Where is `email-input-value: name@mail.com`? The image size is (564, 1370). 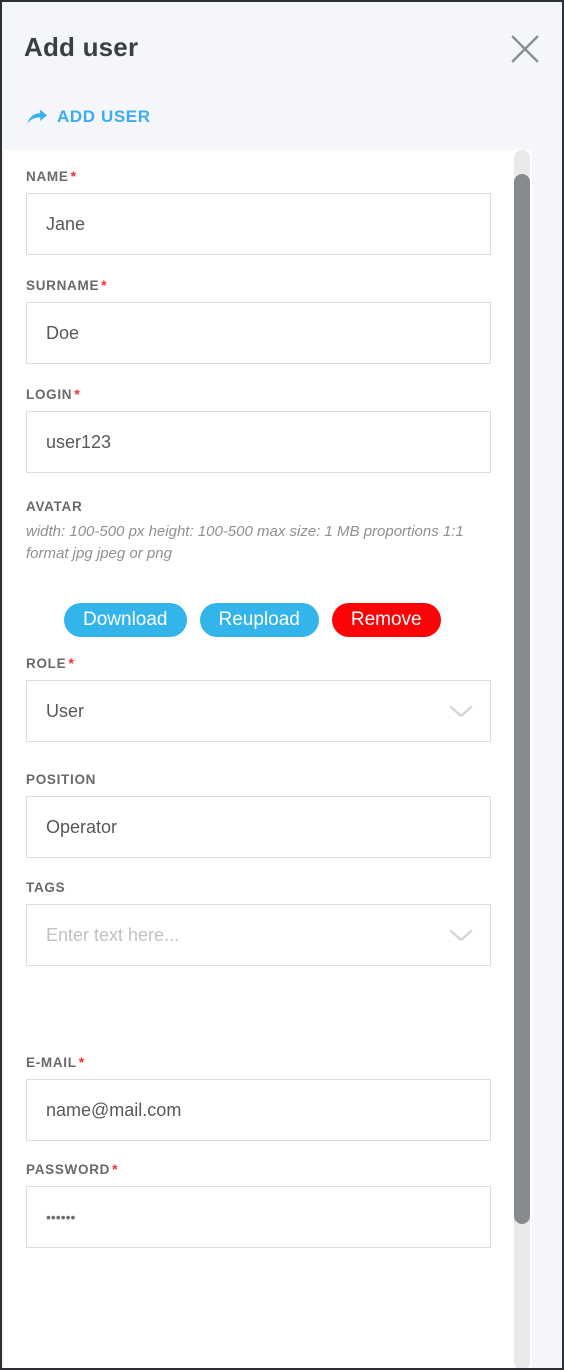 email-input-value: name@mail.com is located at coordinates (114, 1109).